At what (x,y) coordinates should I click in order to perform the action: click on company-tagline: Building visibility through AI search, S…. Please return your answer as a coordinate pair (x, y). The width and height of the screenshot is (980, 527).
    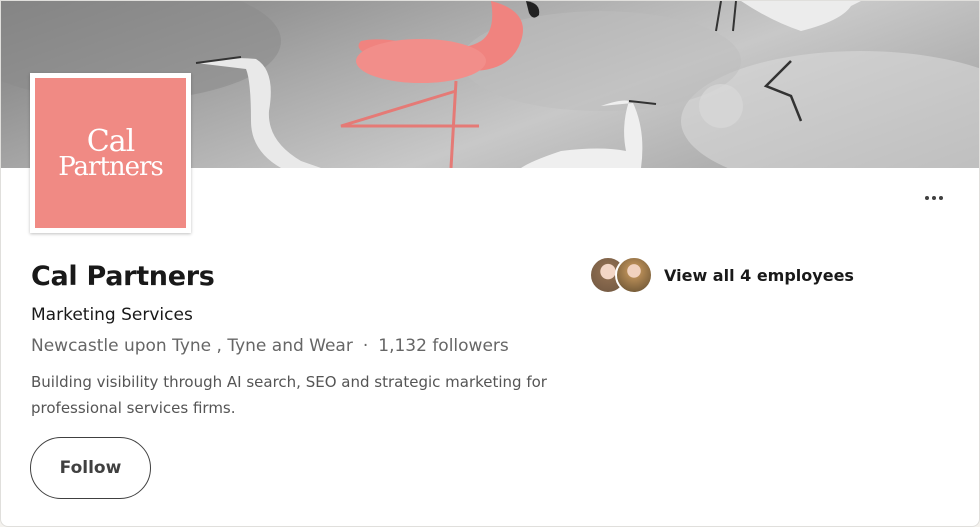
    Looking at the image, I should click on (289, 395).